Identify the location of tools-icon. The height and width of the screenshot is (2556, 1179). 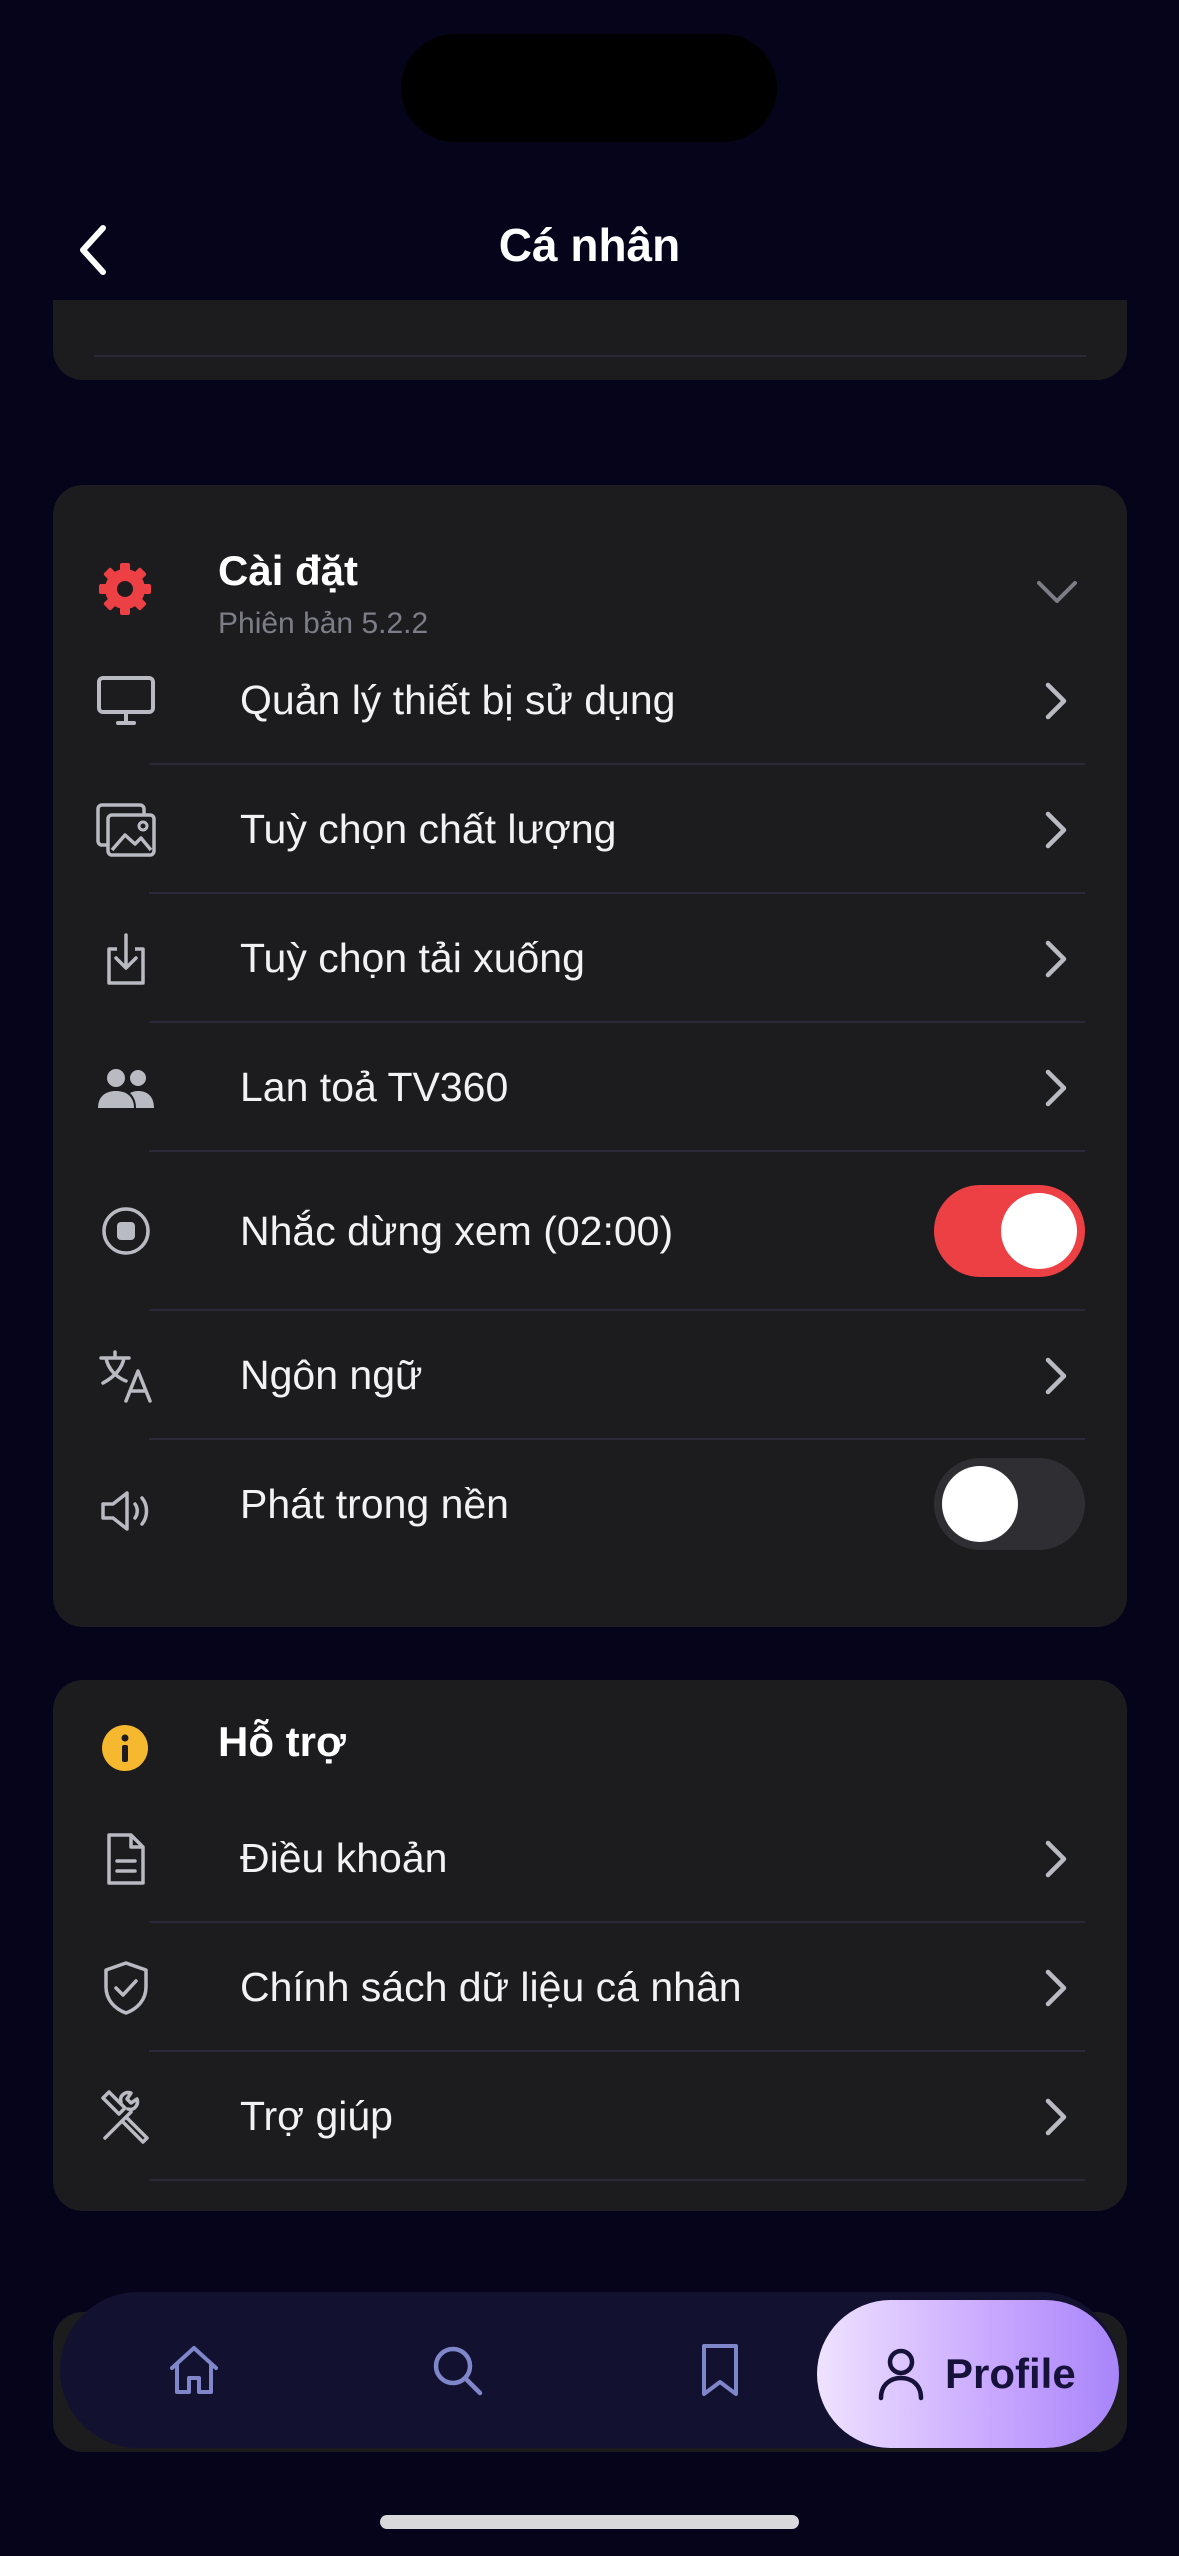
(126, 2117).